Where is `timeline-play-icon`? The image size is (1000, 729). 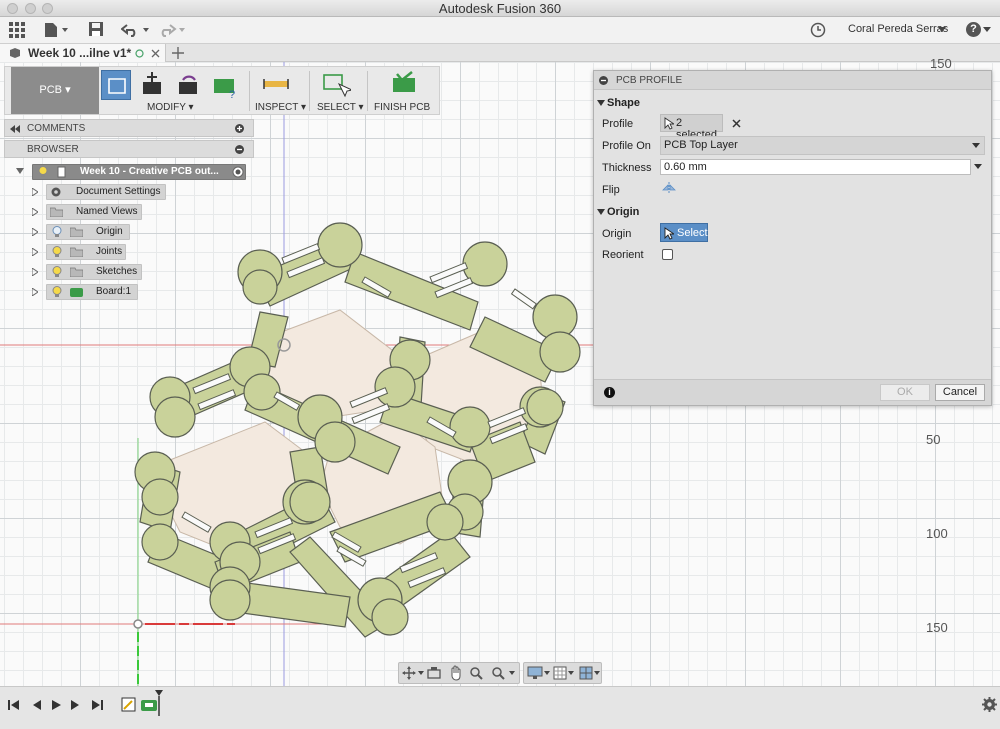 timeline-play-icon is located at coordinates (56, 705).